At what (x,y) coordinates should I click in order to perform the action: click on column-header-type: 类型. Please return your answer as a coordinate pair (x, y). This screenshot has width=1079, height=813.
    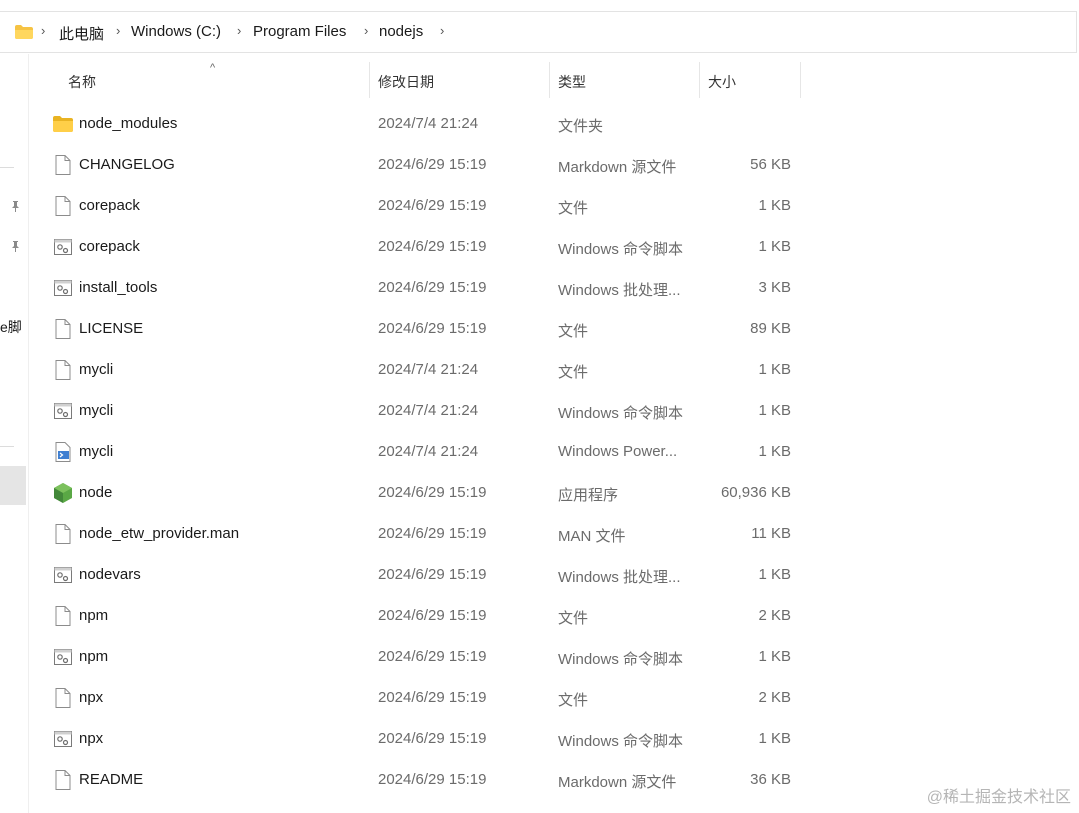
    Looking at the image, I should click on (572, 82).